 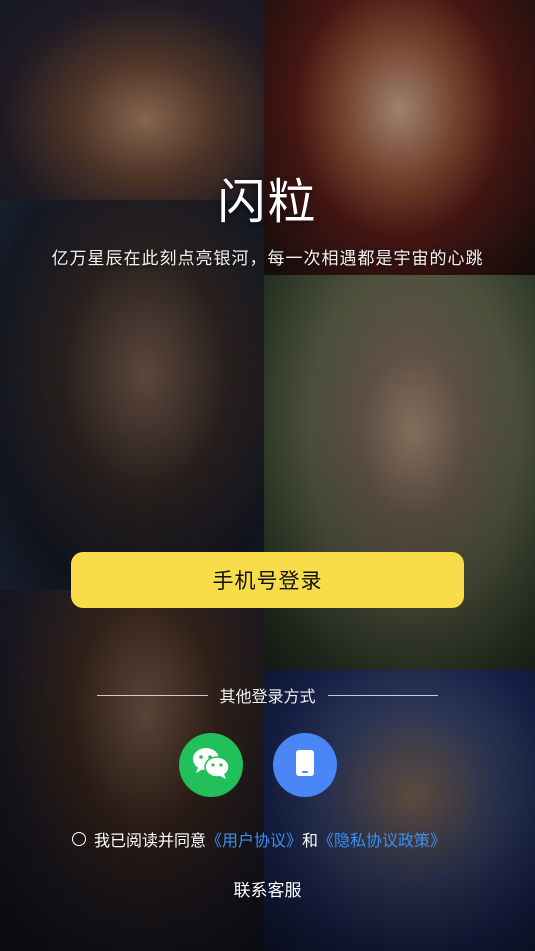 What do you see at coordinates (150, 840) in the screenshot?
I see `agreement-prefix: 我已阅读并同意` at bounding box center [150, 840].